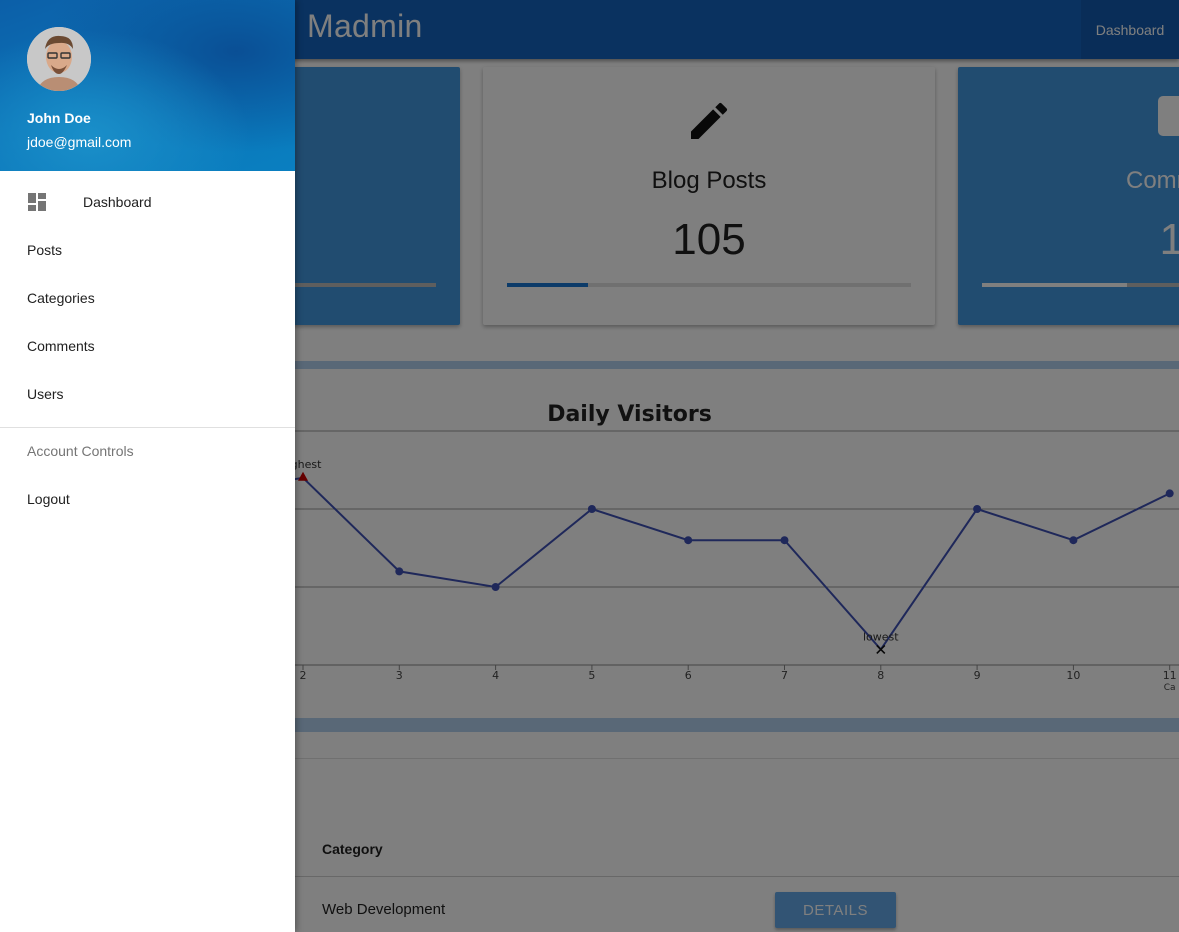  I want to click on drawer-item-posts: Posts, so click(147, 250).